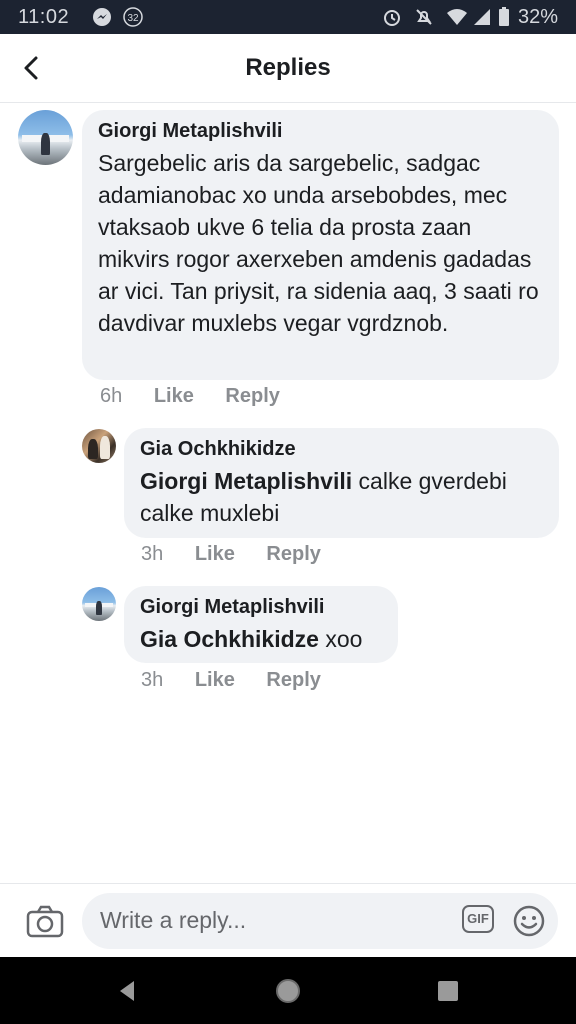 The height and width of the screenshot is (1024, 576). I want to click on nav-recents-button, so click(448, 991).